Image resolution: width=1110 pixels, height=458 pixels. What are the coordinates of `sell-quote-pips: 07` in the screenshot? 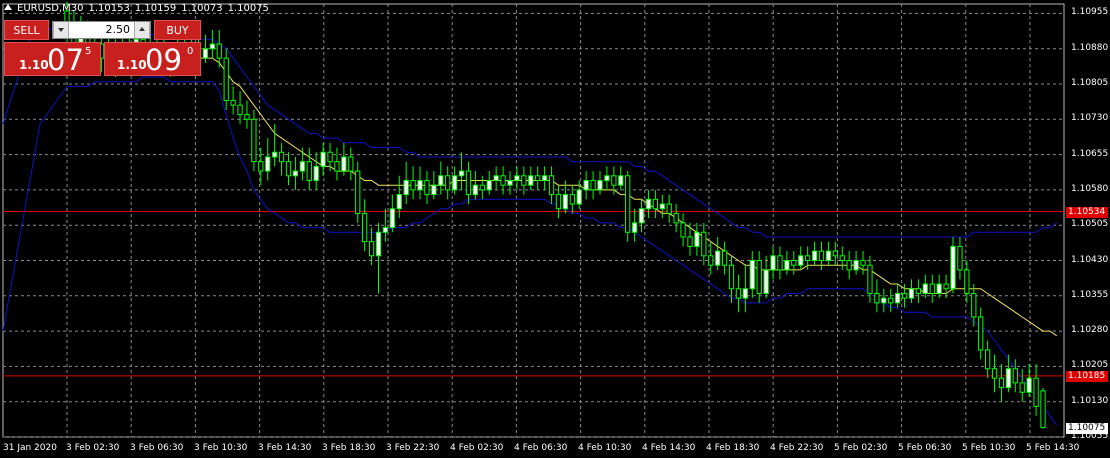 It's located at (65, 60).